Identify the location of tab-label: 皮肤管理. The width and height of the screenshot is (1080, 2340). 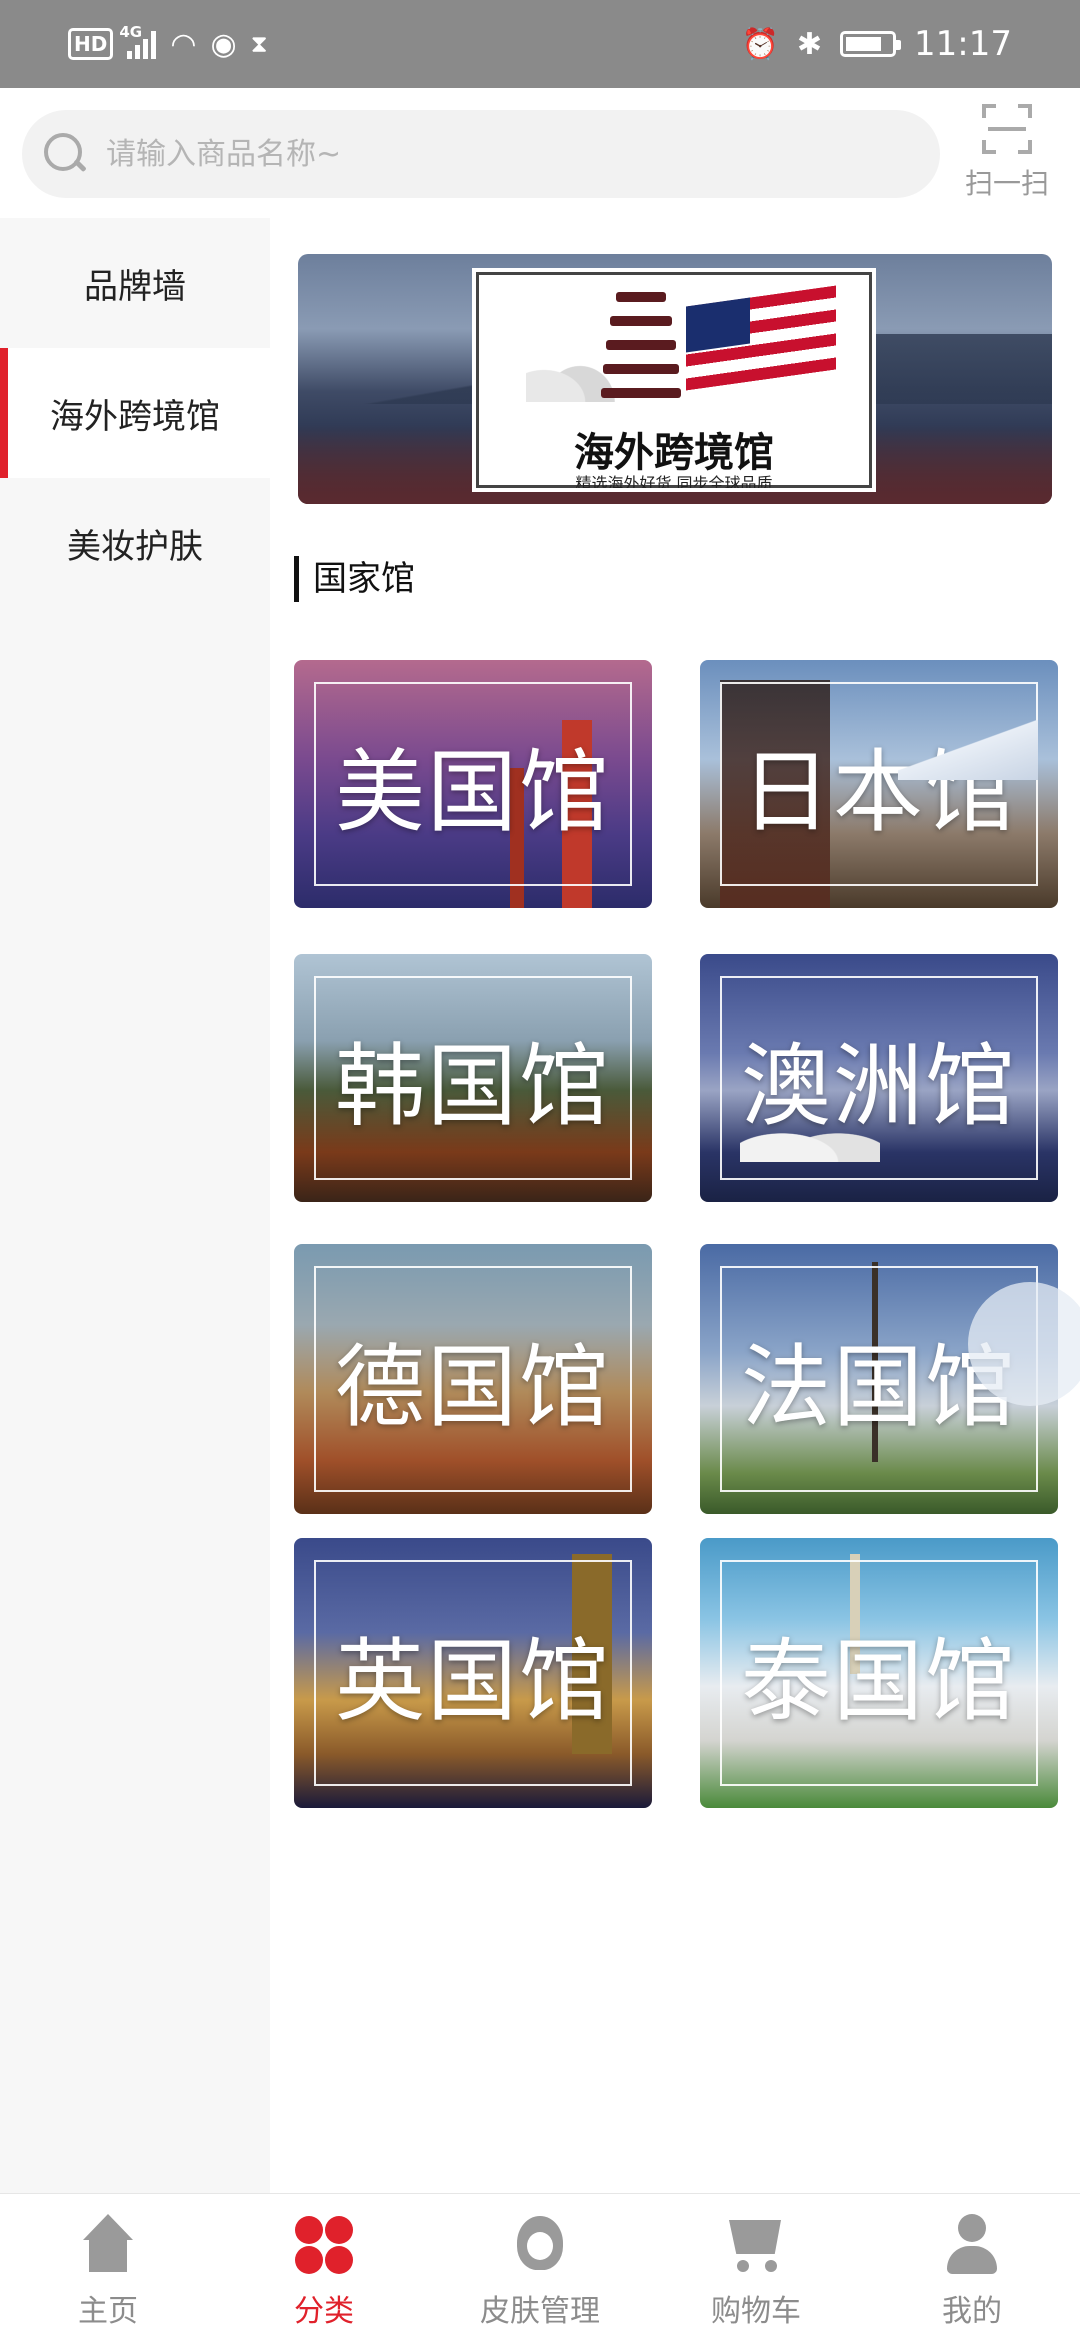
(540, 2311).